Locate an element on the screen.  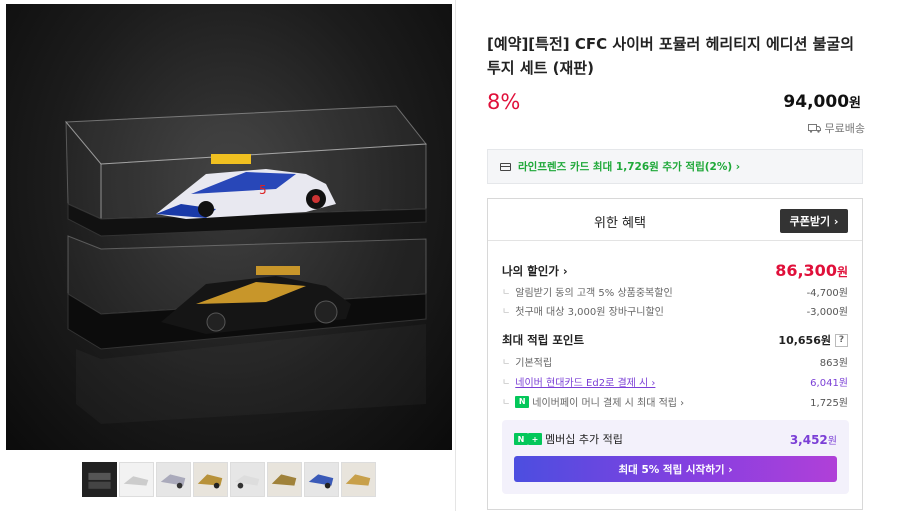
point-item-row: N 네이버페이 머니 결제 시 최대 적립 › 1,725원 is located at coordinates (675, 401).